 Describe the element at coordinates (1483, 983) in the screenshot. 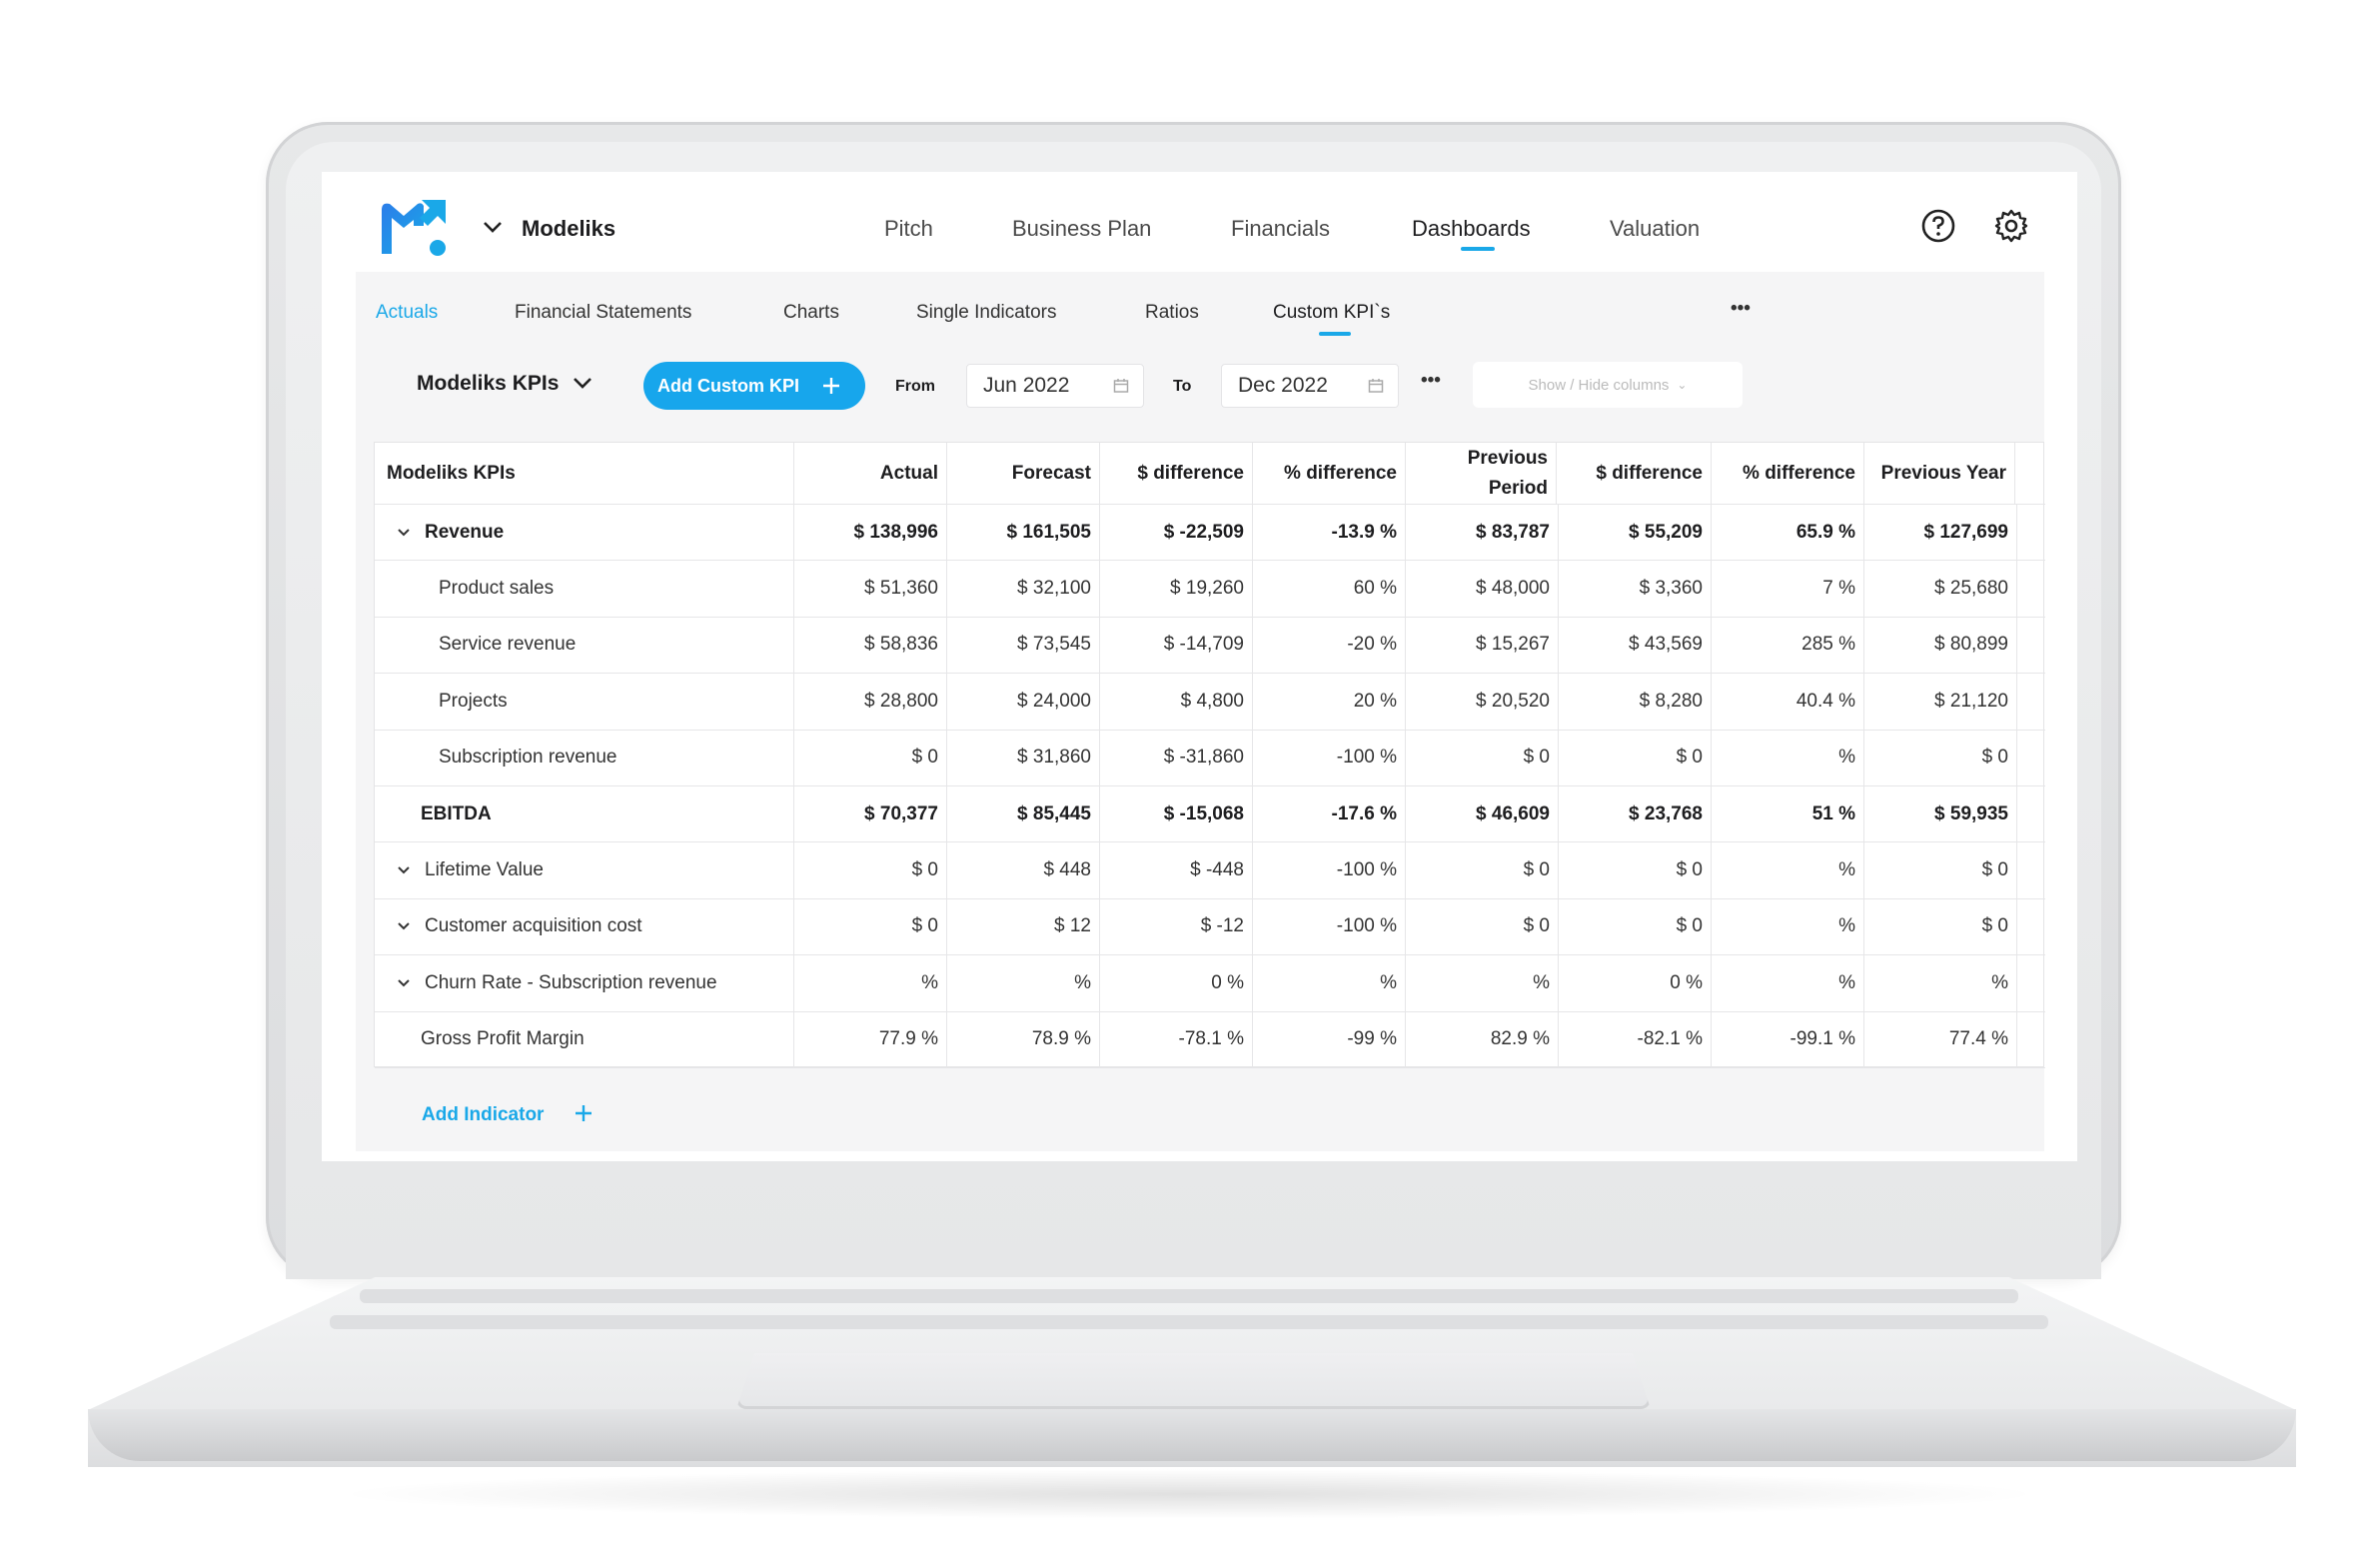

I see `cell-previous-period: %` at that location.